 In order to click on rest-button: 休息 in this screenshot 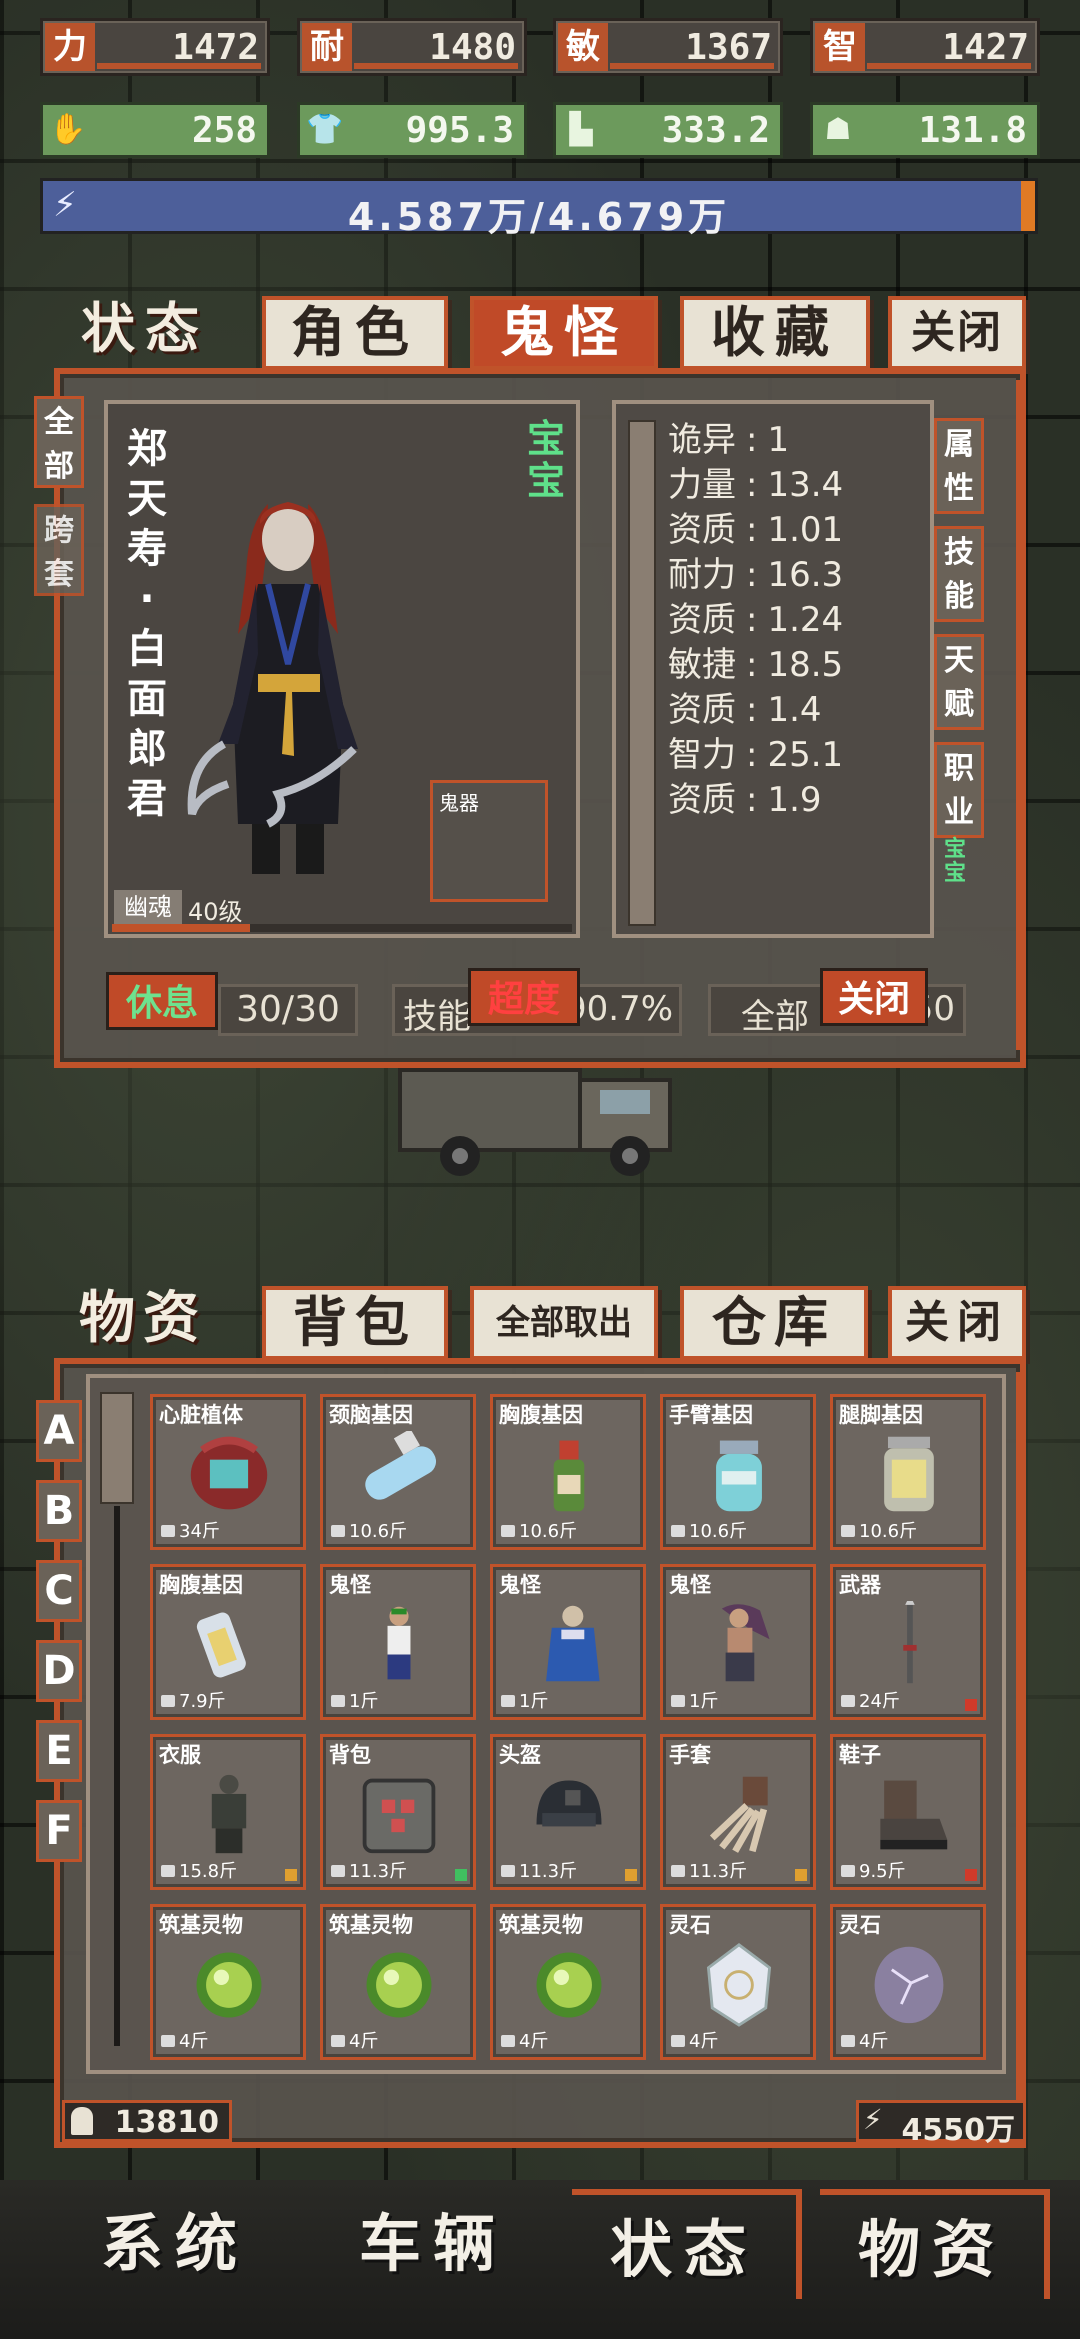, I will do `click(162, 1001)`.